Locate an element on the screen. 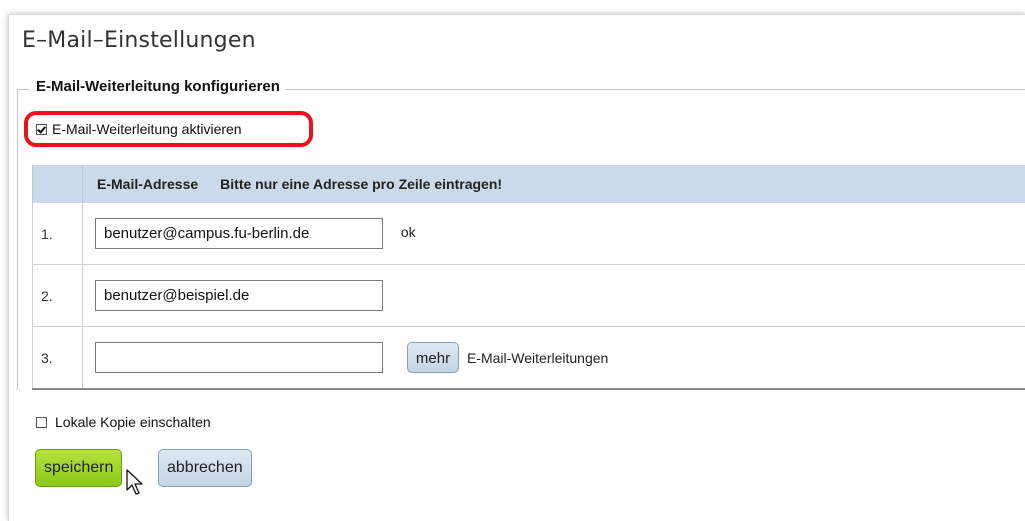  forwarding-legend: E-Mail-Weiterleitung konfigurieren is located at coordinates (158, 86).